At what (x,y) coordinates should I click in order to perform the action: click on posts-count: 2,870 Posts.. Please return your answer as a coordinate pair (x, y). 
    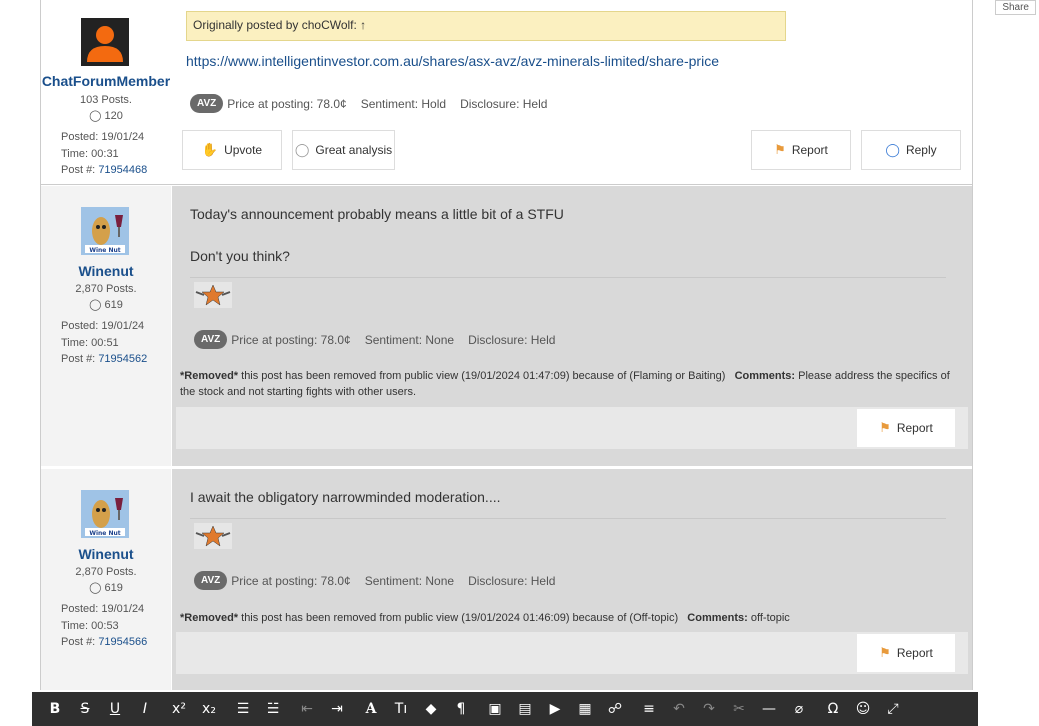
    Looking at the image, I should click on (106, 289).